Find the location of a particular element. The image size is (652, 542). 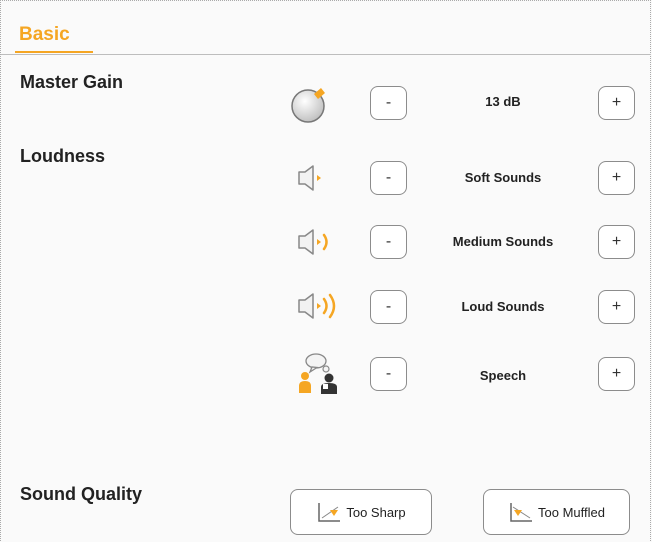

speaker-soft-icon is located at coordinates (309, 178).